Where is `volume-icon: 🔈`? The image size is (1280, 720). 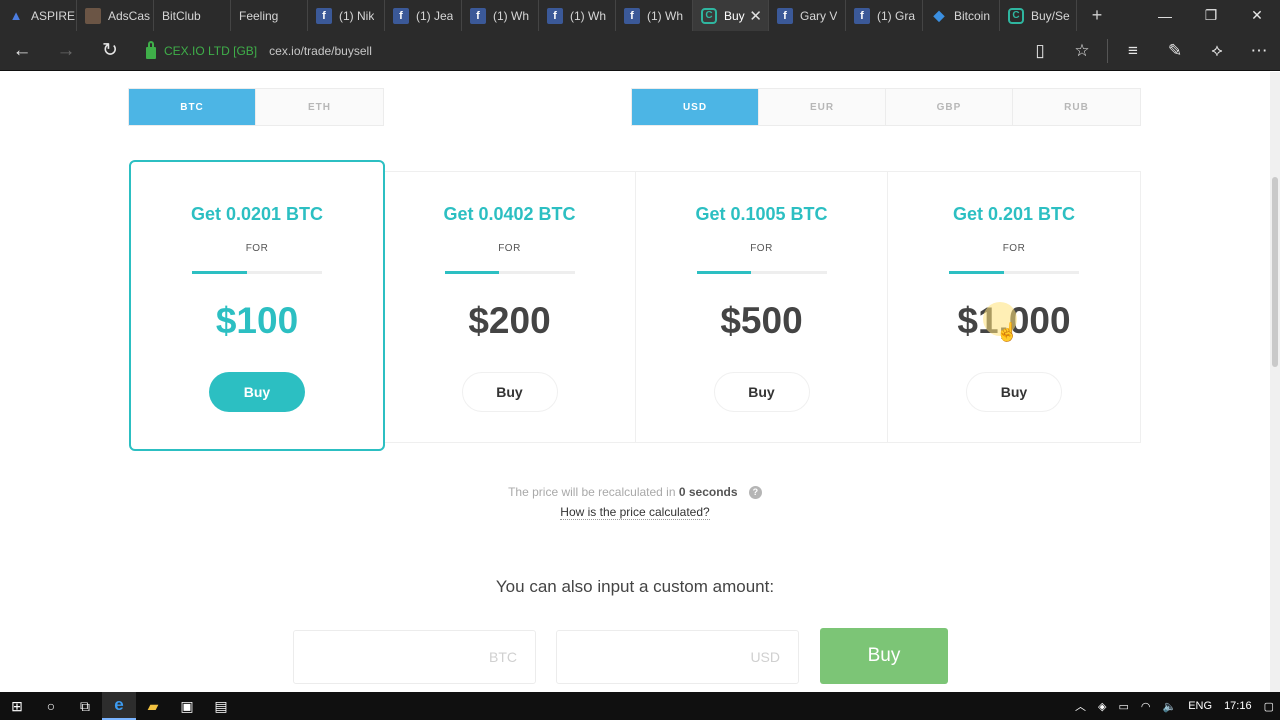
volume-icon: 🔈 is located at coordinates (1170, 706).